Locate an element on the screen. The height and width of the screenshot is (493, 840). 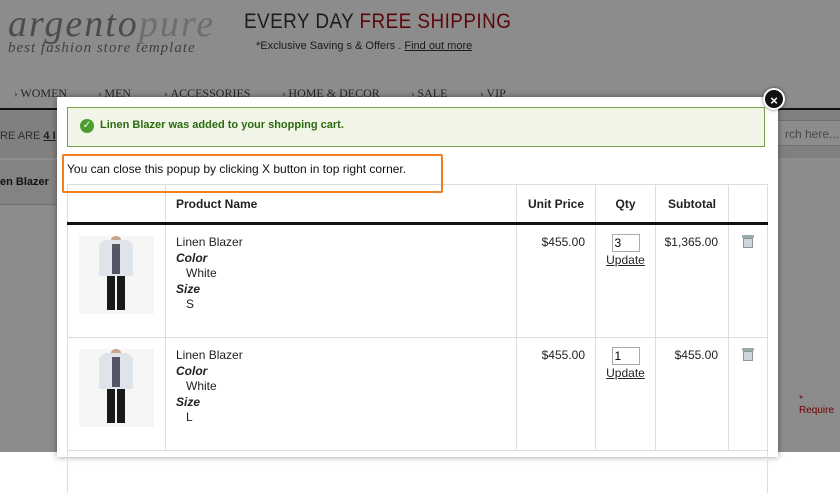
close-popup-button: × is located at coordinates (774, 99).